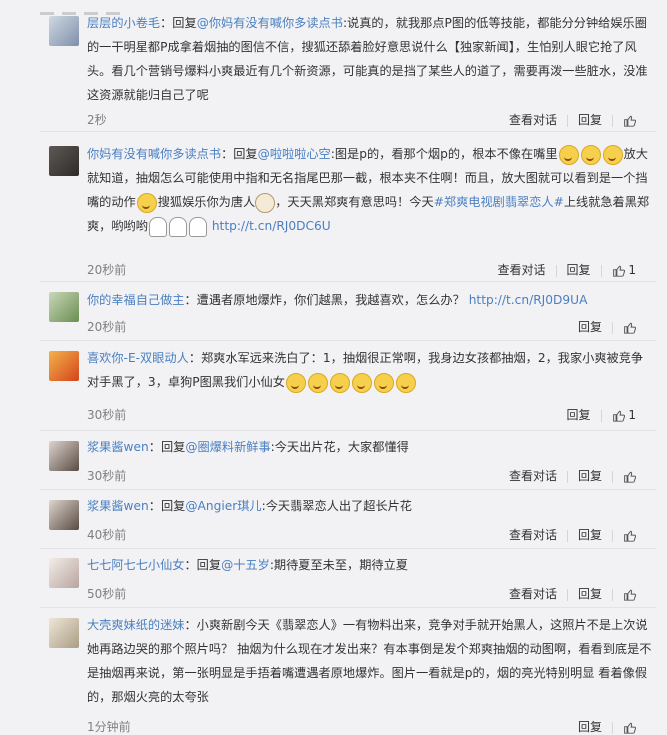  Describe the element at coordinates (353, 7) in the screenshot. I see `previous-item-edge` at that location.